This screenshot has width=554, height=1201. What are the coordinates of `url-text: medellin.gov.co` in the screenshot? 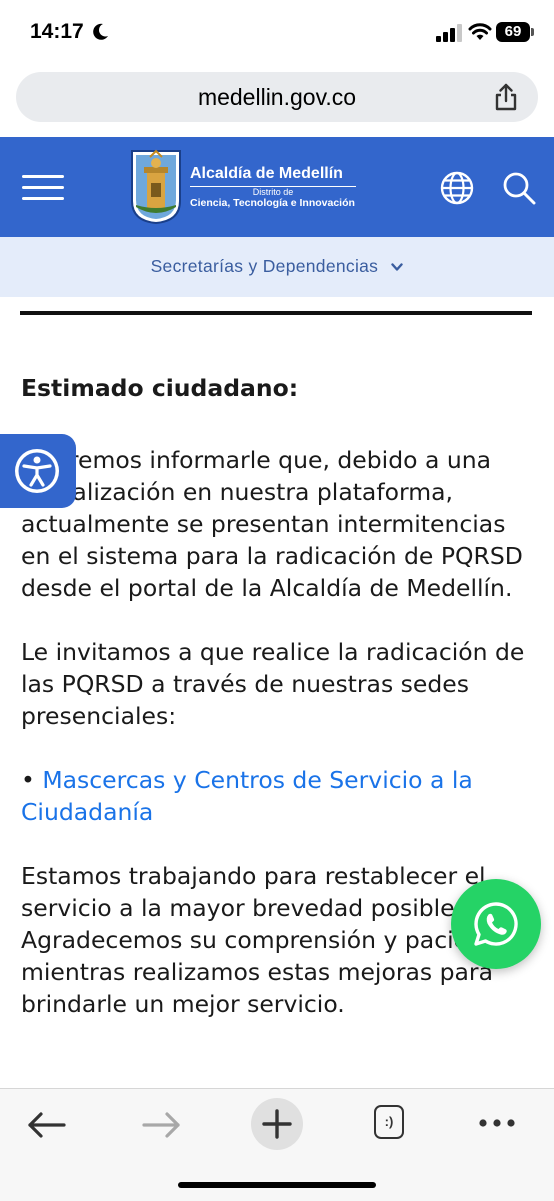 It's located at (277, 97).